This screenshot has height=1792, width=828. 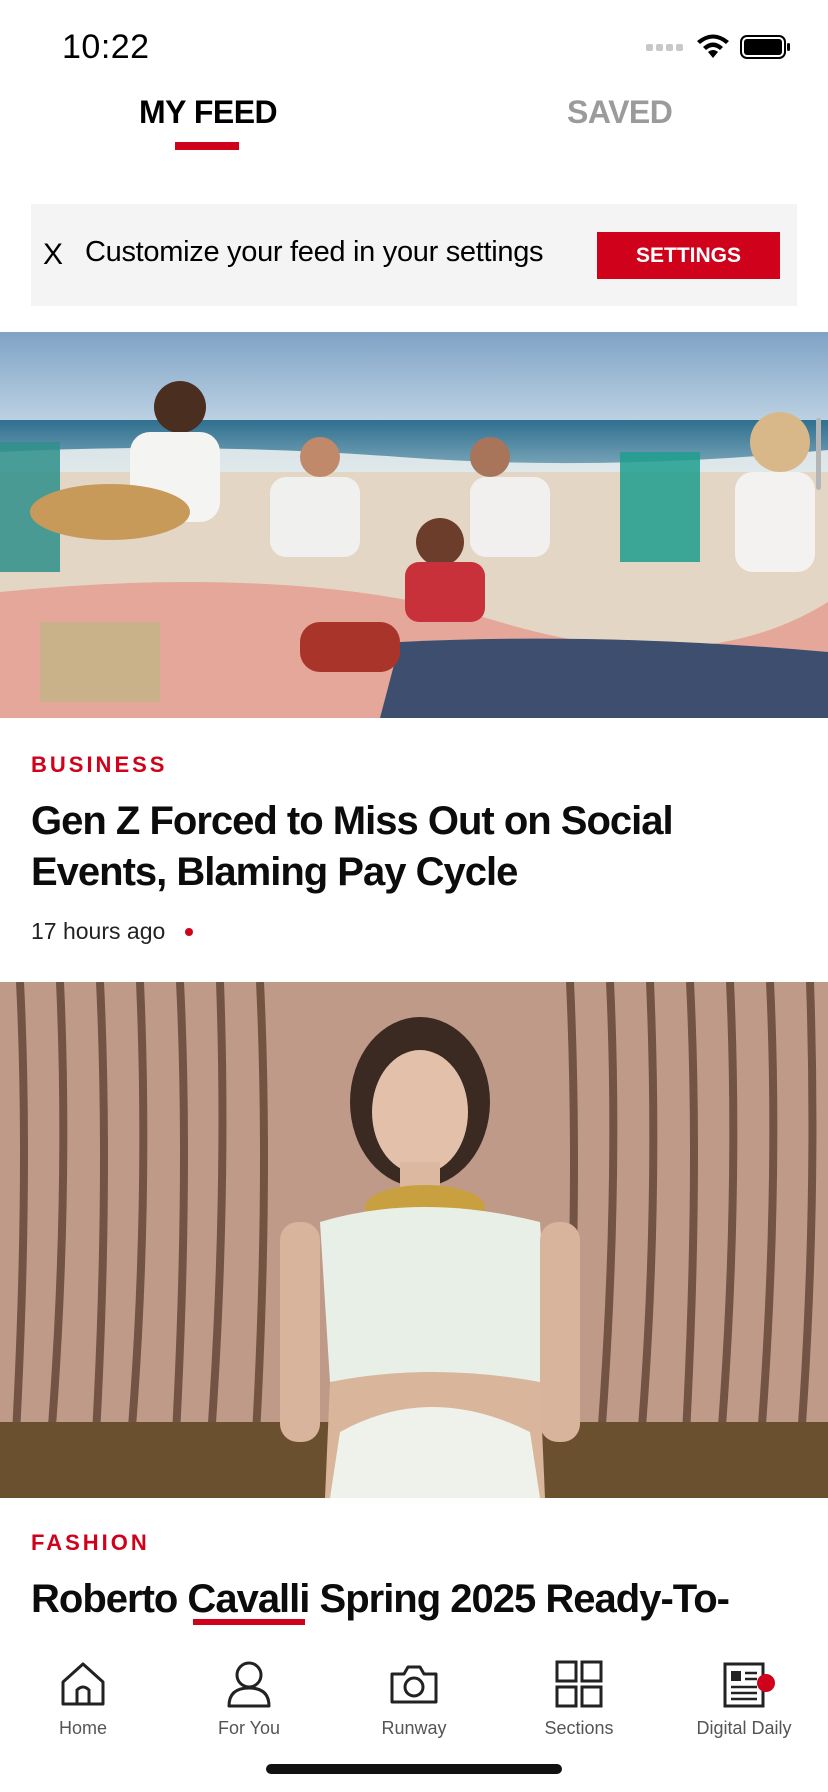 I want to click on home-icon, so click(x=83, y=1684).